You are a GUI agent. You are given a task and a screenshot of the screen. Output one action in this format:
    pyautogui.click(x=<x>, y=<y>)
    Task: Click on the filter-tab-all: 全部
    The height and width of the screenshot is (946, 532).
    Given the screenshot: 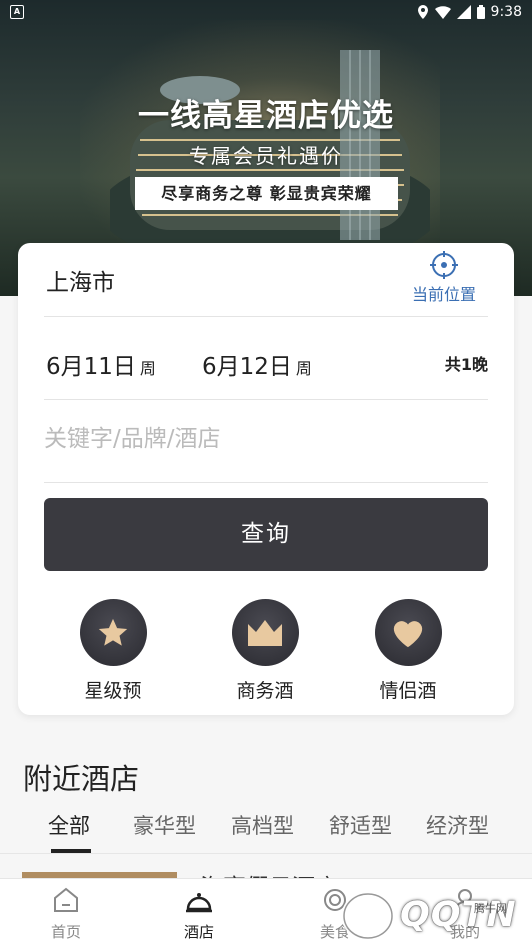 What is the action you would take?
    pyautogui.click(x=69, y=825)
    